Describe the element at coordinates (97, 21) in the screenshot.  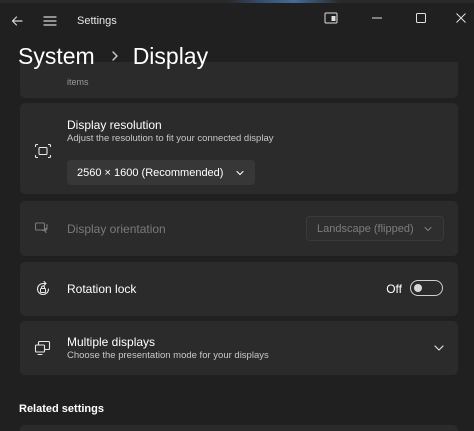
I see `app-title: Settings` at that location.